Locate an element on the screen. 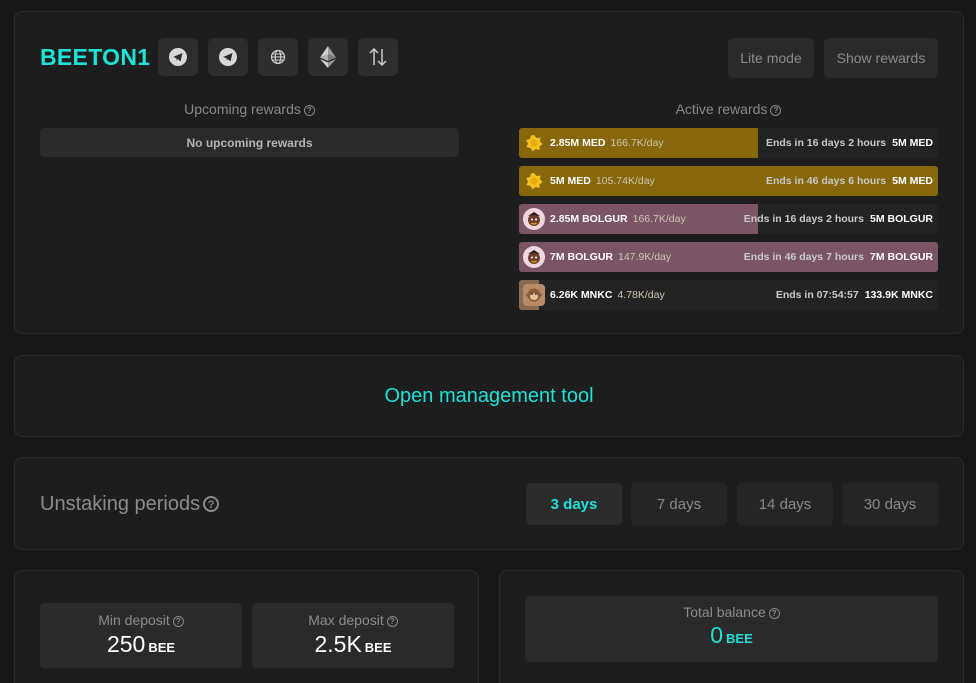 This screenshot has width=976, height=683. total-balance-box: Total balance? 0 BEE is located at coordinates (731, 629).